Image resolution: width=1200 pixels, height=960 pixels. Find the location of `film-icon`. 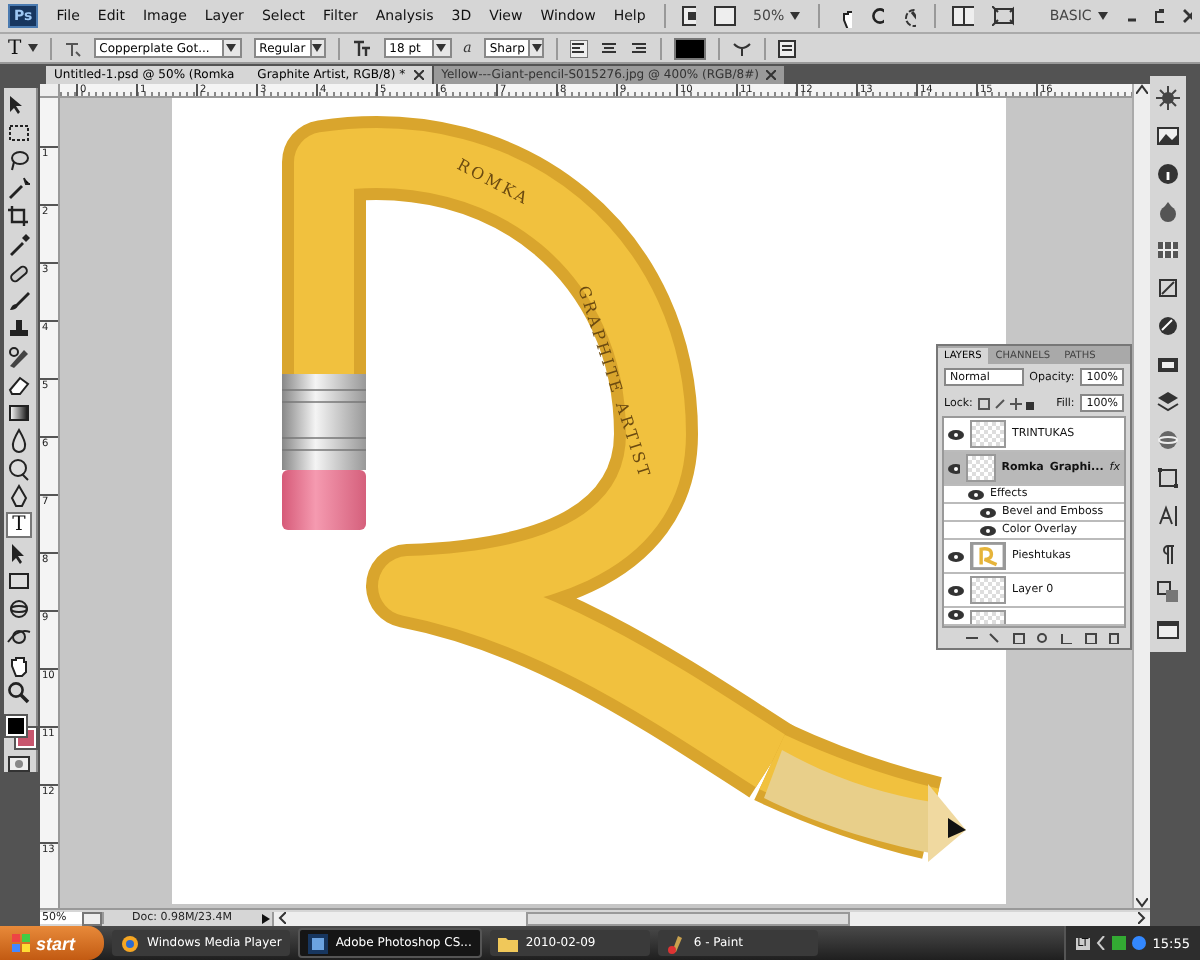

film-icon is located at coordinates (1168, 364).